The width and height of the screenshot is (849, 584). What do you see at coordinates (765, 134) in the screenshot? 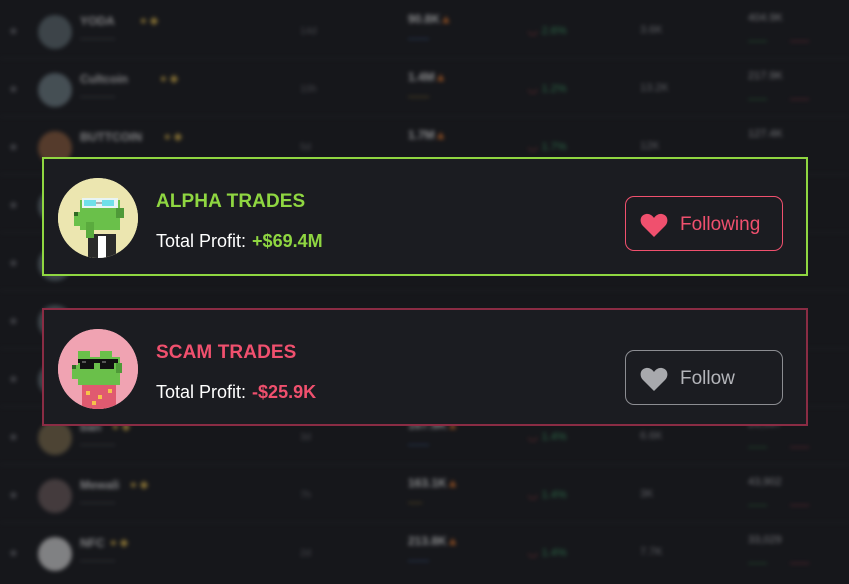
I see `token-total: 127.4K` at bounding box center [765, 134].